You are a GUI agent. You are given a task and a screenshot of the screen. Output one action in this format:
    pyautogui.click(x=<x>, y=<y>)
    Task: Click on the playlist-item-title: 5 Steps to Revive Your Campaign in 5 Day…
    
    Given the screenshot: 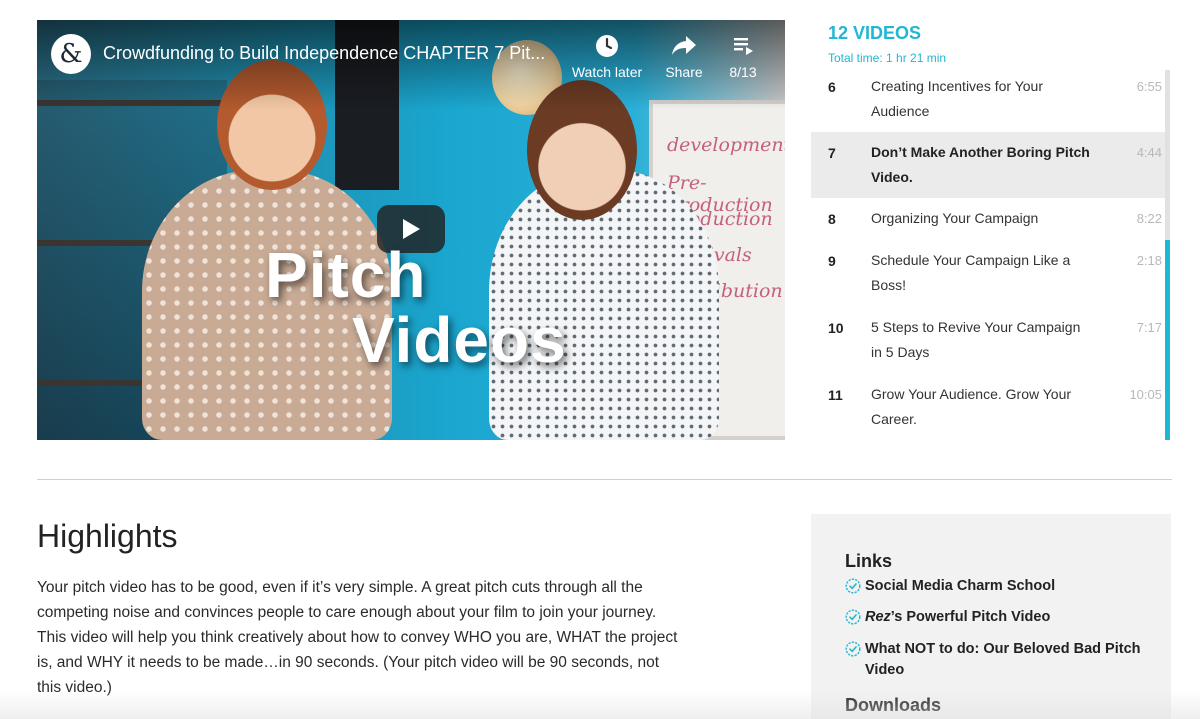 What is the action you would take?
    pyautogui.click(x=976, y=339)
    